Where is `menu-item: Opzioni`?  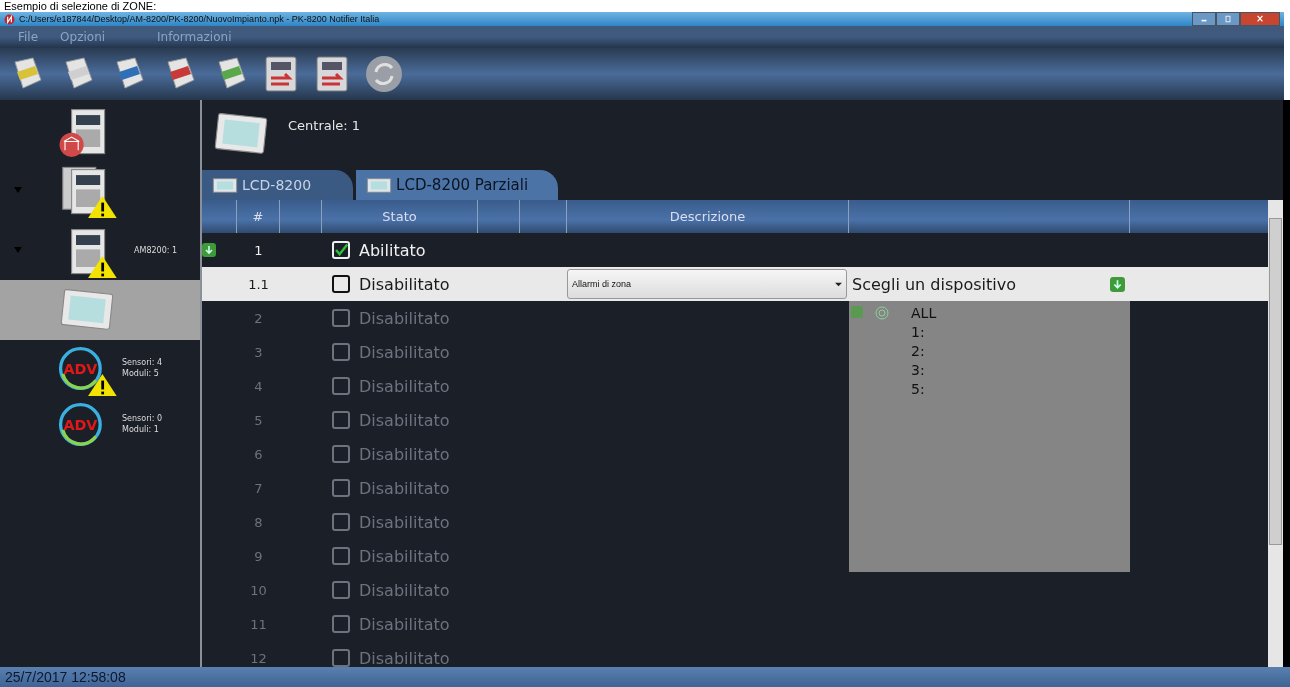 menu-item: Opzioni is located at coordinates (83, 37).